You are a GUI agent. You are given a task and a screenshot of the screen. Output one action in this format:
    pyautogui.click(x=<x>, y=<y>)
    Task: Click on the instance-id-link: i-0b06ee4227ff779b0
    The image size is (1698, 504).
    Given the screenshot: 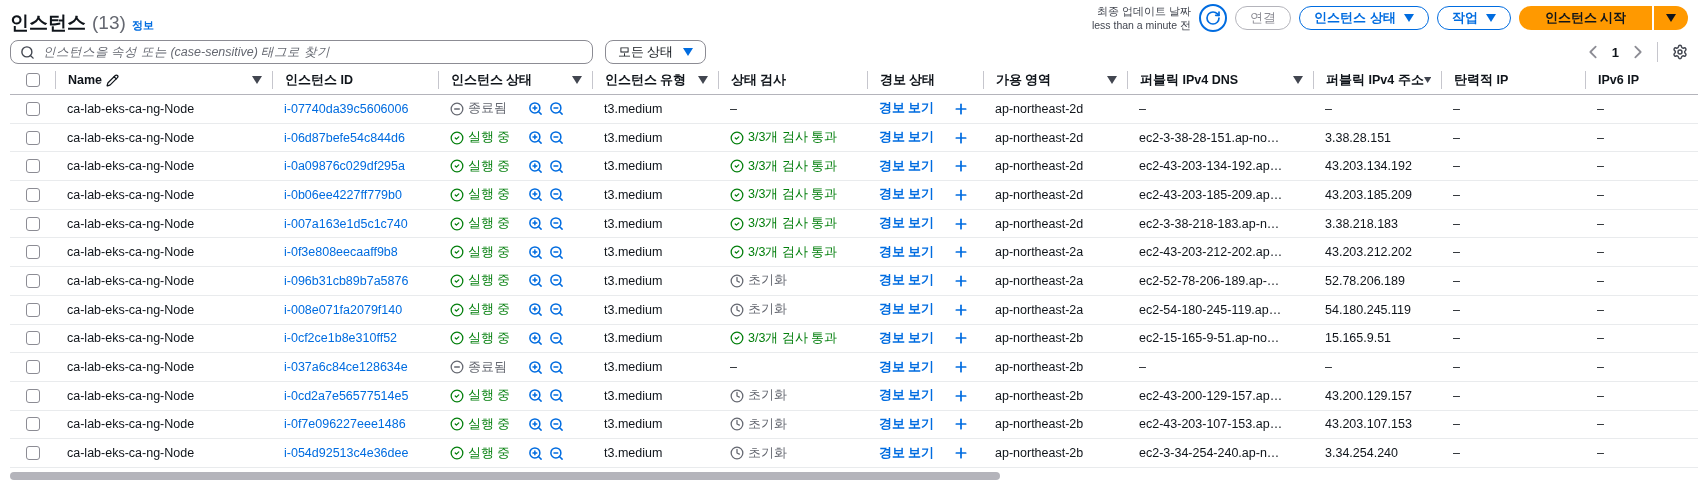 What is the action you would take?
    pyautogui.click(x=343, y=194)
    